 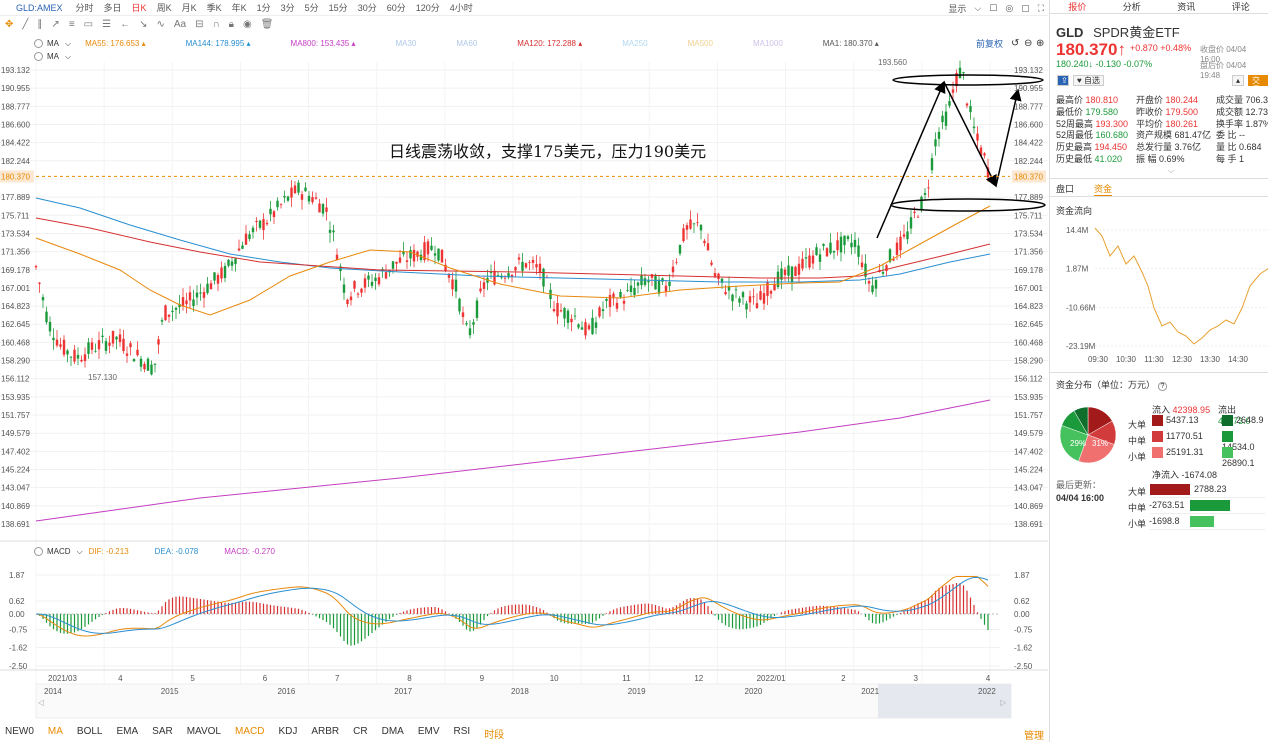 What do you see at coordinates (549, 43) in the screenshot?
I see `ma-legend-item: MA120: 172.288 ▴` at bounding box center [549, 43].